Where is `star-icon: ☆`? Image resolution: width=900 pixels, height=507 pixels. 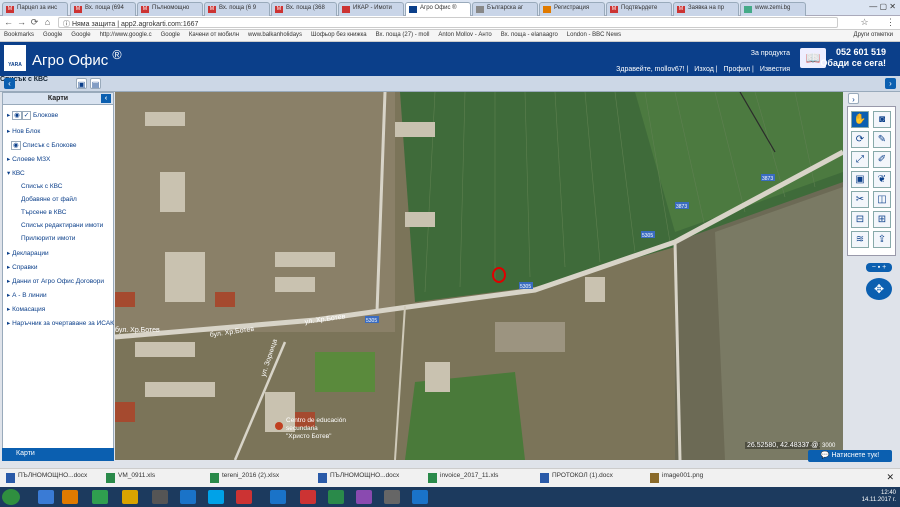
star-icon: ☆ is located at coordinates (864, 22).